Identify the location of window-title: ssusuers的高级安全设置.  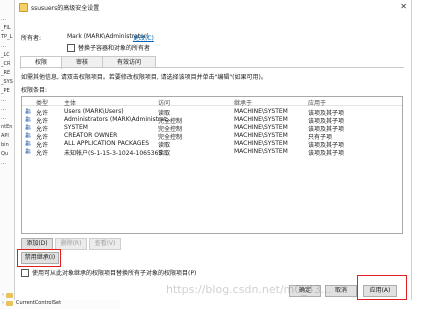
(65, 8).